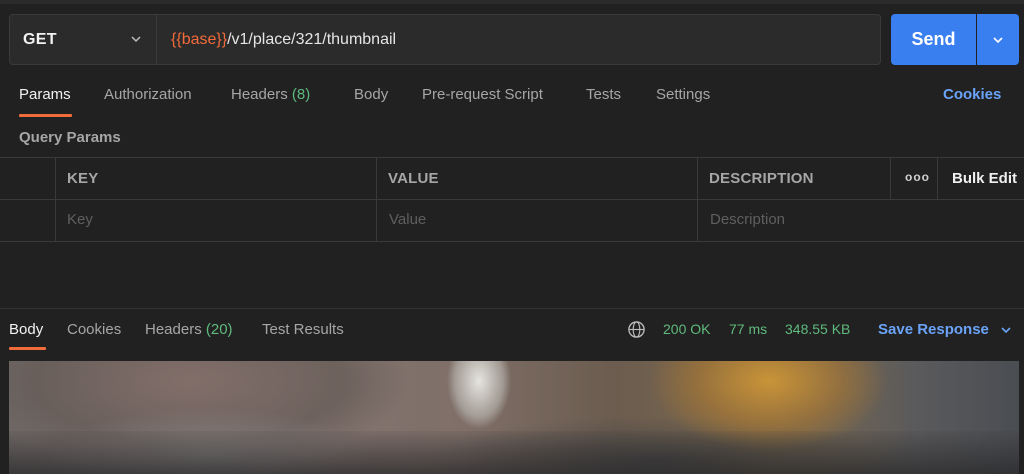  Describe the element at coordinates (761, 178) in the screenshot. I see `column-header-description: DESCRIPTION` at that location.